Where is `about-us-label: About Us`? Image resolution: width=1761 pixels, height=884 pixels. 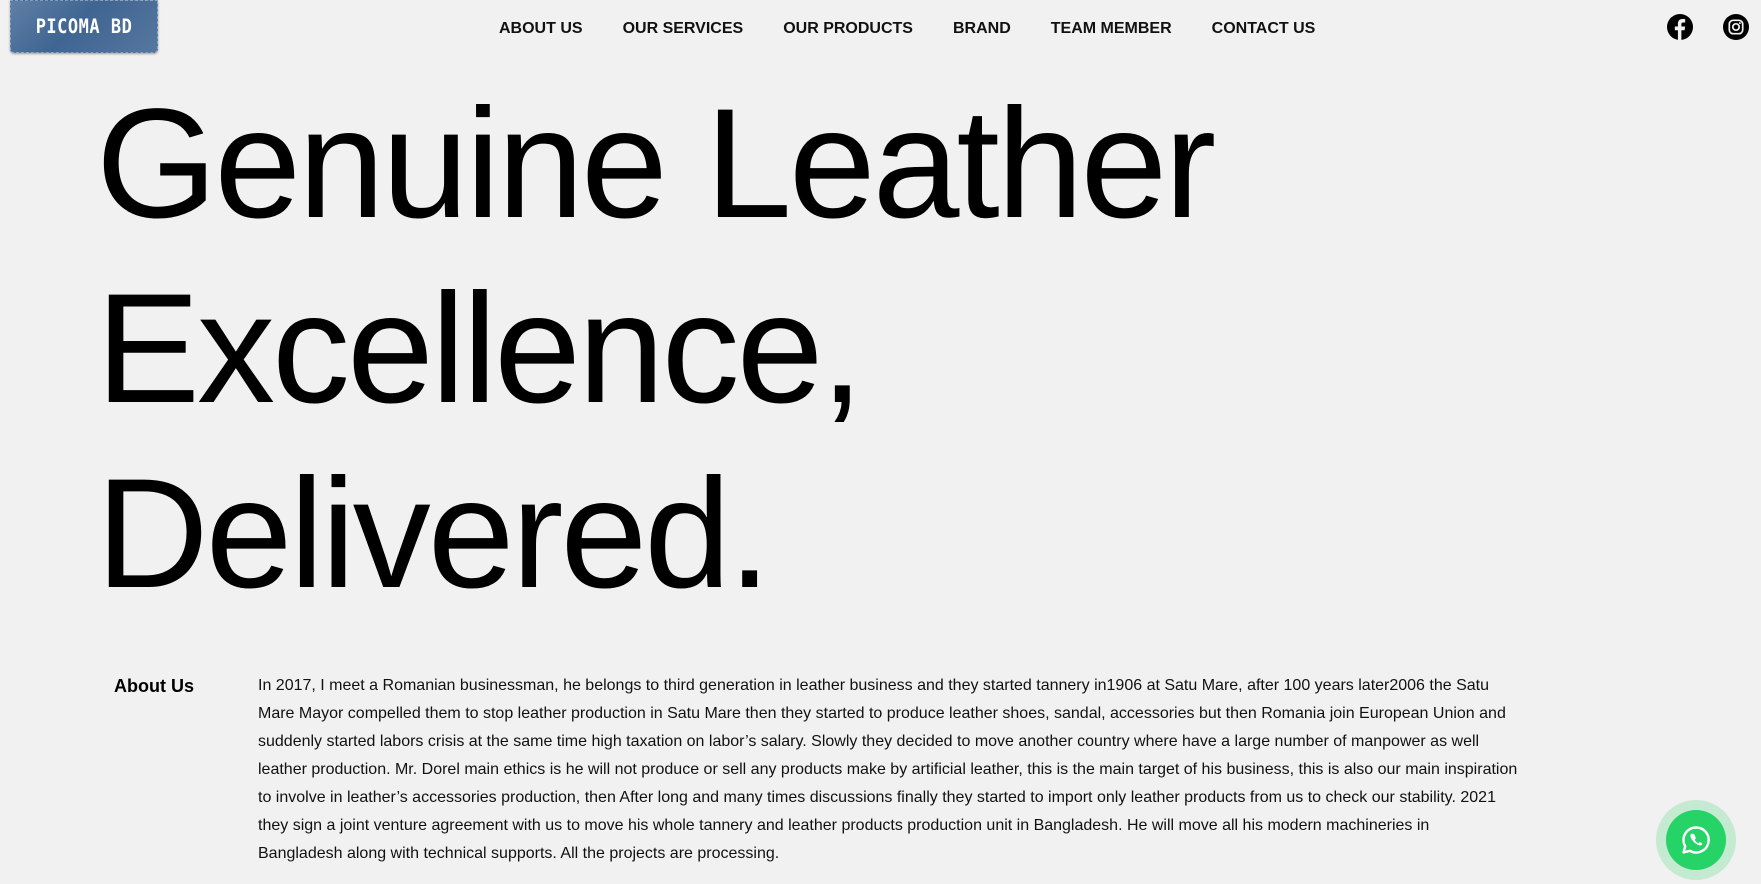
about-us-label: About Us is located at coordinates (154, 686).